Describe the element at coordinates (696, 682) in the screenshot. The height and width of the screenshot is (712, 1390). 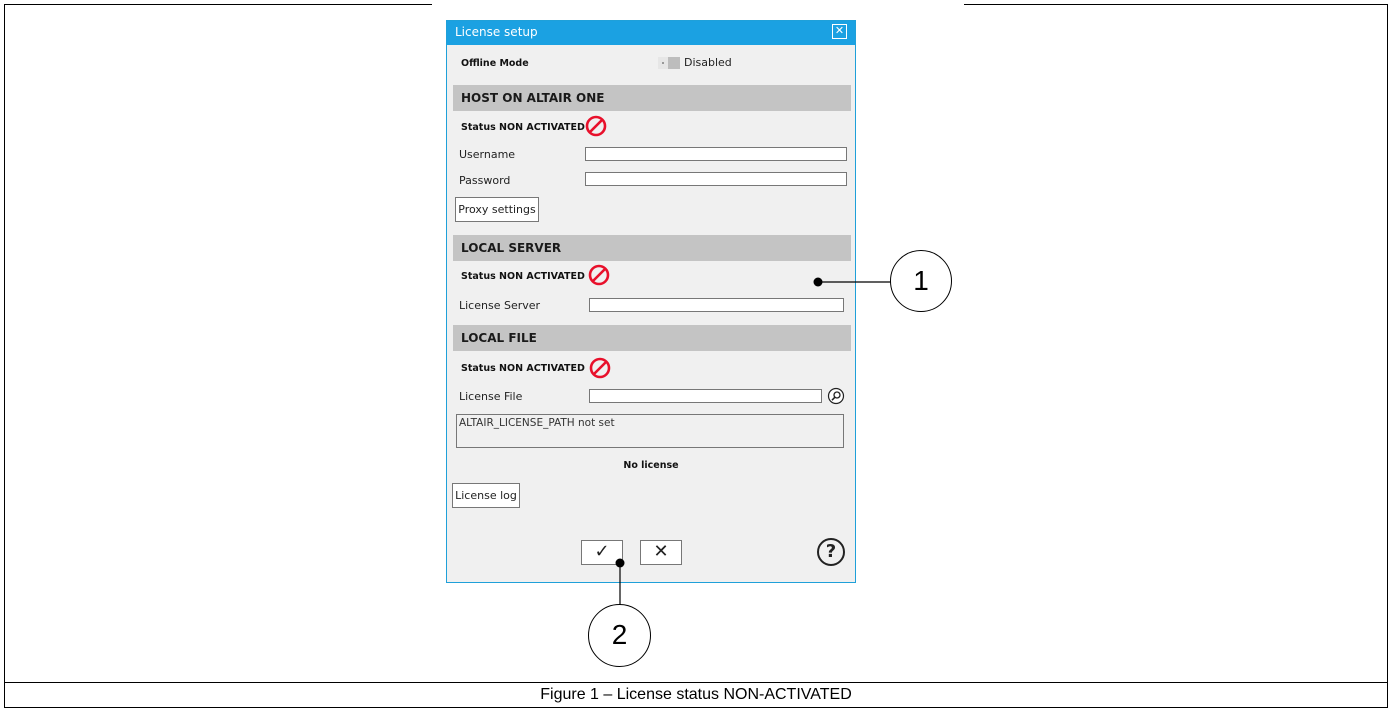
I see `caption-divider` at that location.